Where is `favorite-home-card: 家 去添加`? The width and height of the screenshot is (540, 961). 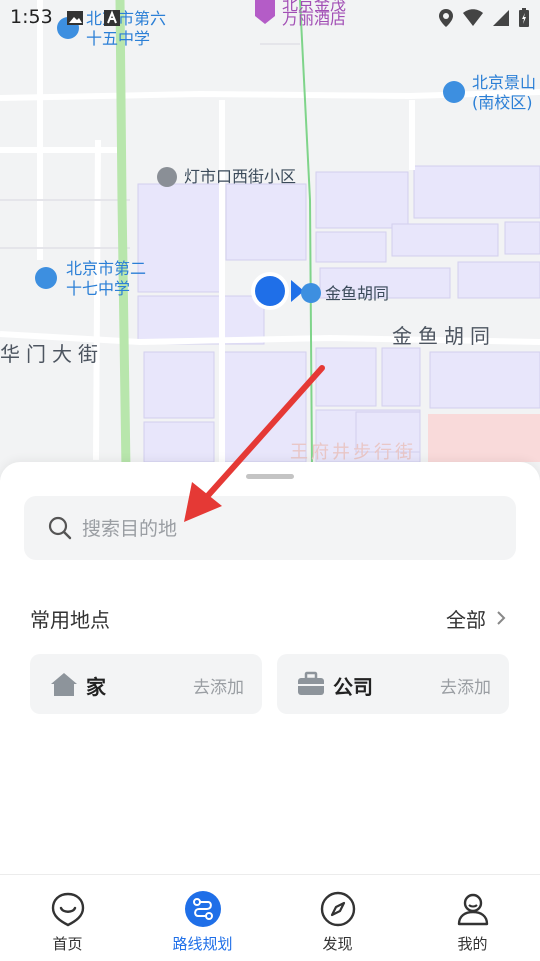
favorite-home-card: 家 去添加 is located at coordinates (146, 684).